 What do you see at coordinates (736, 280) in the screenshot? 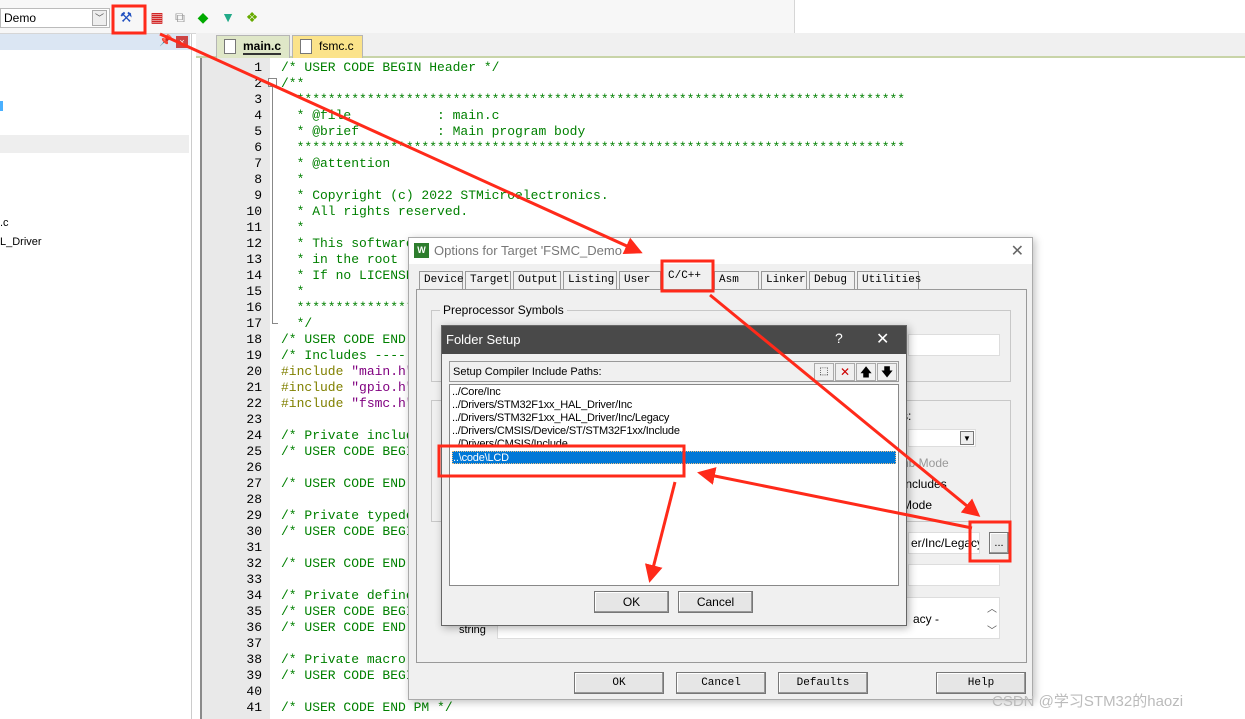
I see `tab-asm: Asm` at bounding box center [736, 280].